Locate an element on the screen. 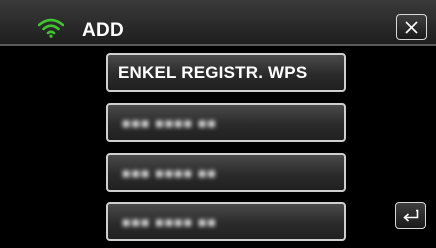 The image size is (436, 248). list-item-ap-3: ■■■ ■■■■ ■■ is located at coordinates (226, 221).